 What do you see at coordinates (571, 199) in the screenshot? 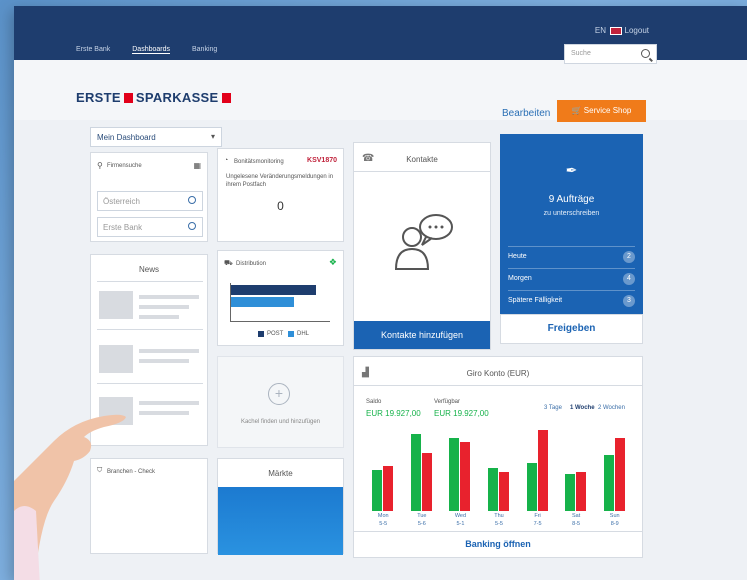
I see `auftraege-count: 9 Aufträge` at bounding box center [571, 199].